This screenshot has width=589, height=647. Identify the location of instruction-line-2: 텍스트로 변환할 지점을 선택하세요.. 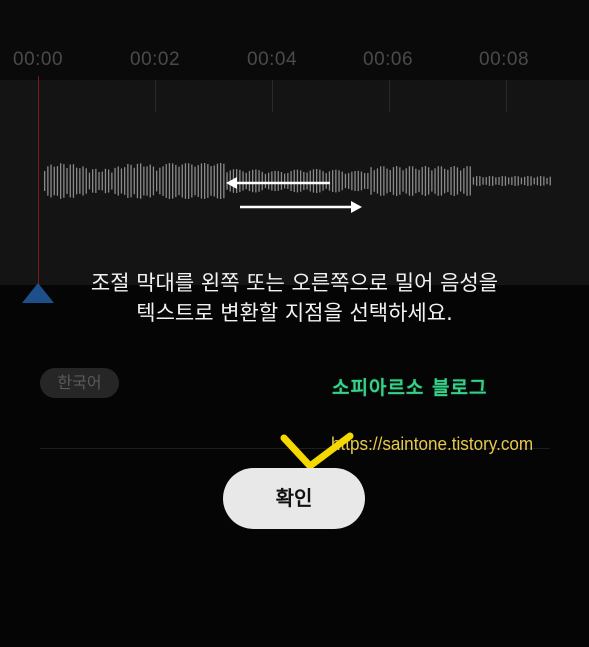
(294, 313).